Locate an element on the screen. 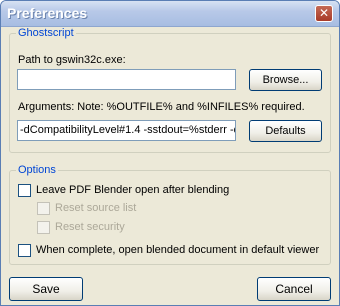 The width and height of the screenshot is (340, 306). path-label: Path to gswin32c.exe: is located at coordinates (72, 60).